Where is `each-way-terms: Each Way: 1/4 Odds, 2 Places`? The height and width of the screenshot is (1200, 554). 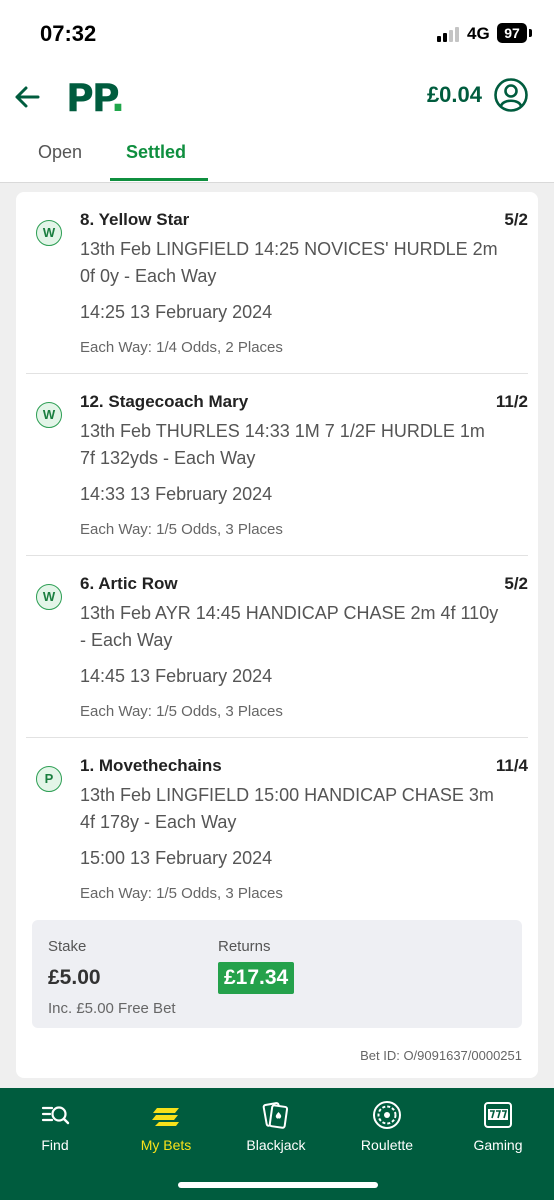 each-way-terms: Each Way: 1/4 Odds, 2 Places is located at coordinates (181, 347).